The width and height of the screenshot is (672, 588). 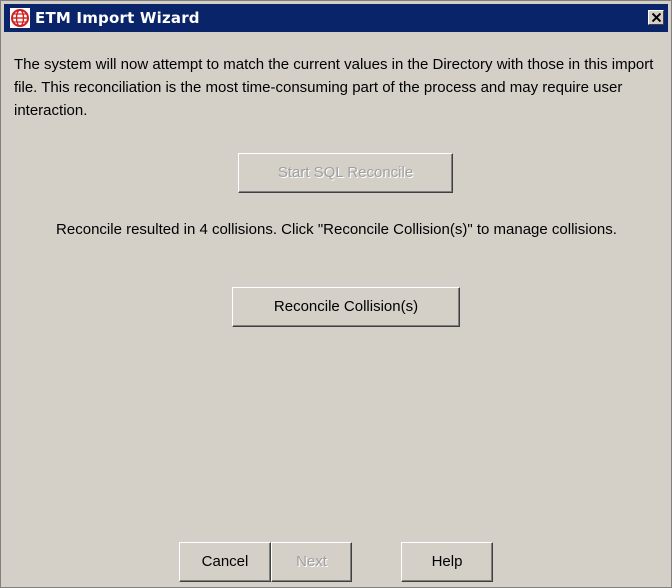 I want to click on etm-globe-icon, so click(x=20, y=18).